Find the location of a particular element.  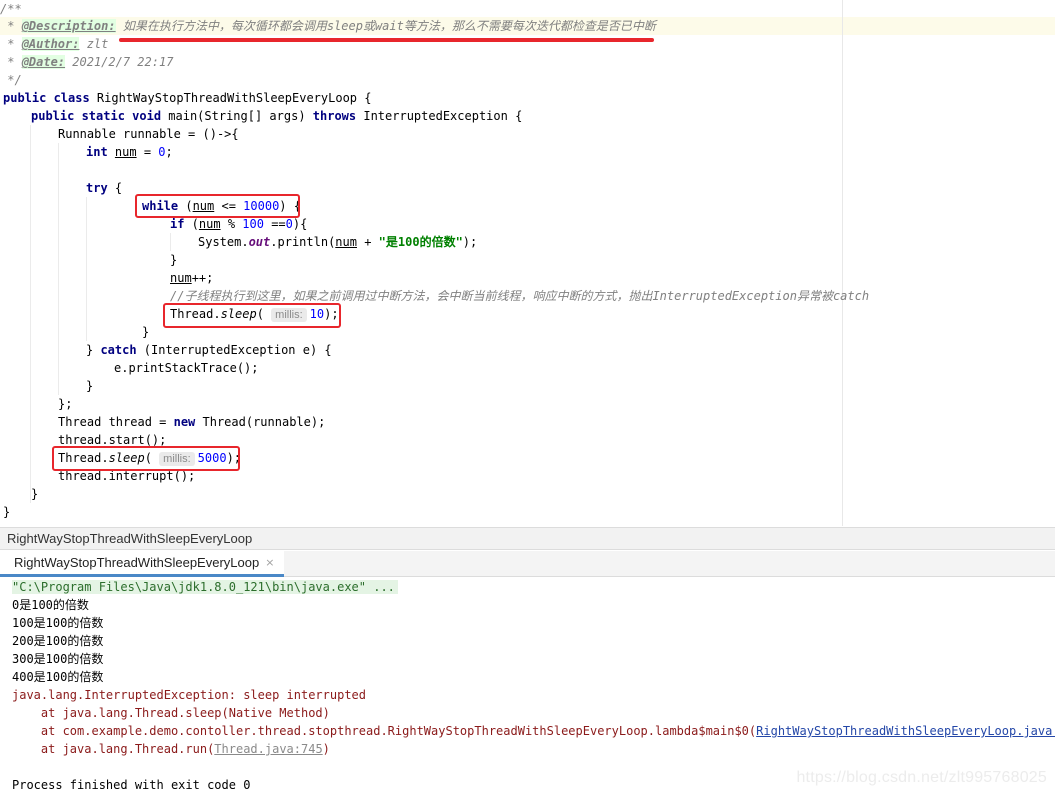

lambda-close: }; is located at coordinates (65, 404).